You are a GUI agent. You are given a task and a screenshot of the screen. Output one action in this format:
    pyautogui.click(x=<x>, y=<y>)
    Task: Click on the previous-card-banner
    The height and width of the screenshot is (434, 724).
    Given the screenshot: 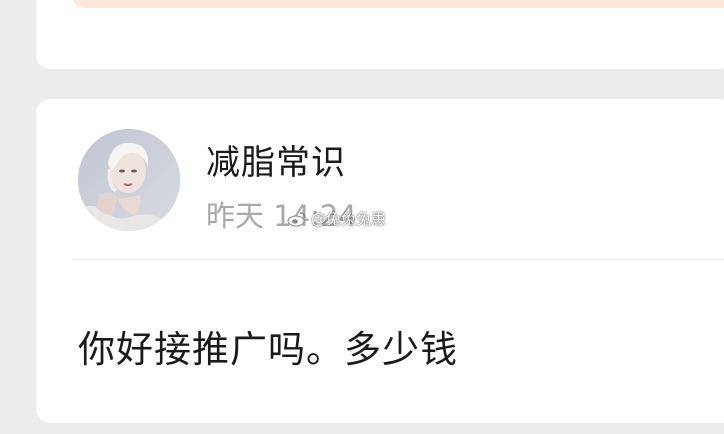 What is the action you would take?
    pyautogui.click(x=398, y=4)
    